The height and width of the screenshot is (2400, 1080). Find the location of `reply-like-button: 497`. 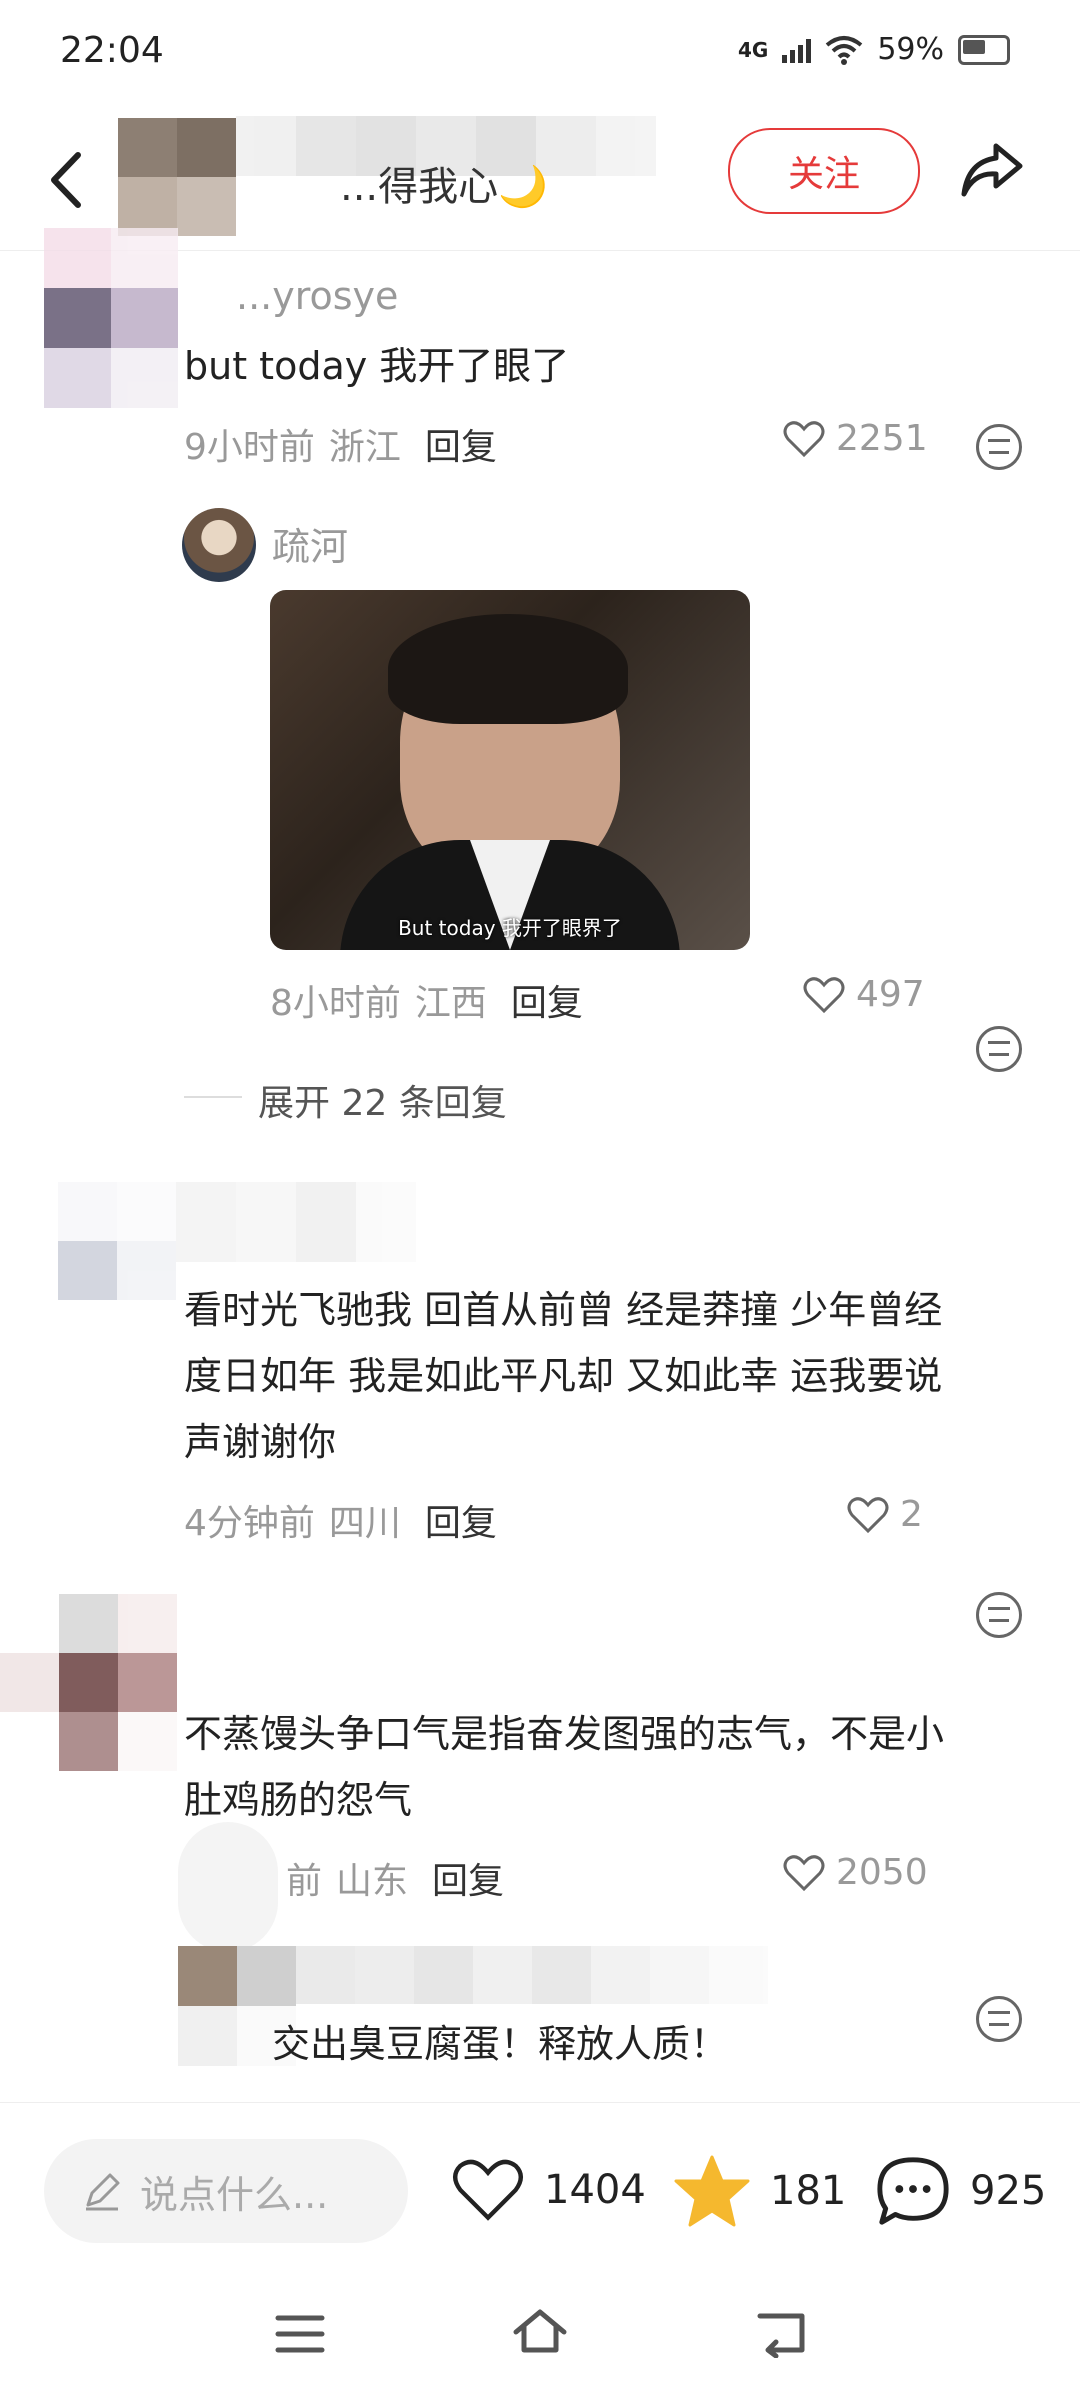

reply-like-button: 497 is located at coordinates (863, 994).